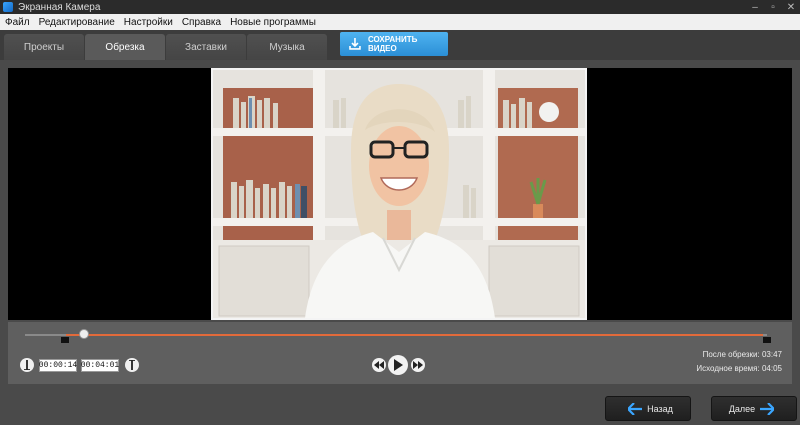 This screenshot has width=800, height=425. I want to click on end-time-field: 00:04:01, so click(100, 365).